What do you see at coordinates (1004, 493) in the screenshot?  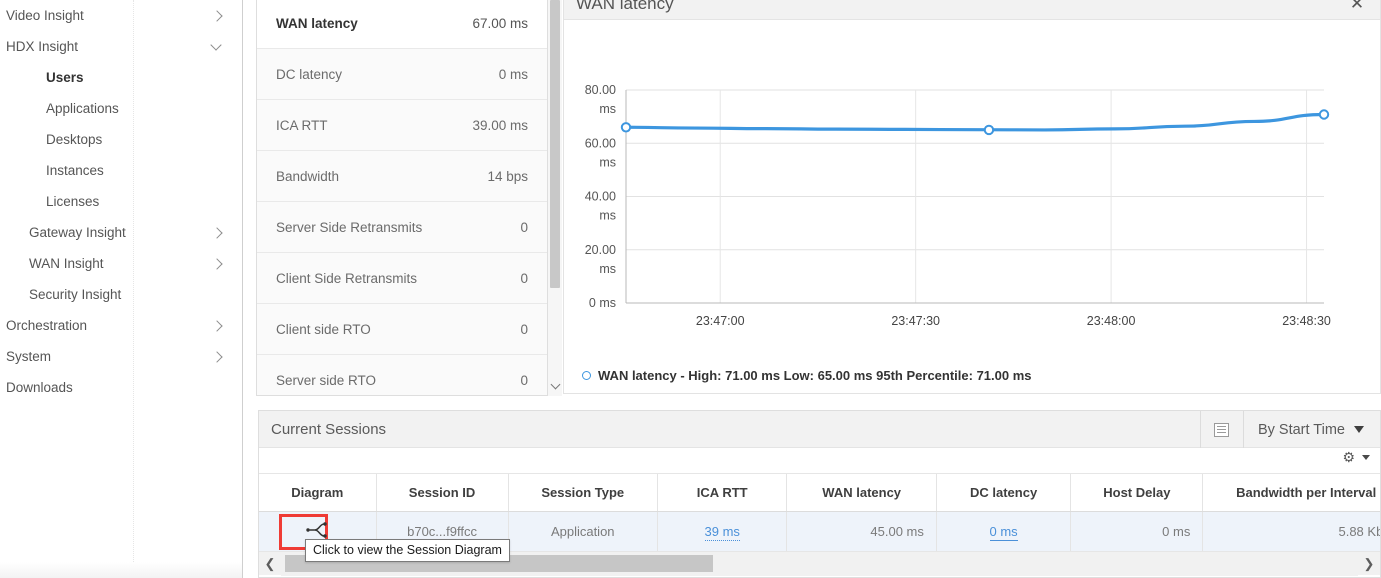 I see `column-header: DC latency` at bounding box center [1004, 493].